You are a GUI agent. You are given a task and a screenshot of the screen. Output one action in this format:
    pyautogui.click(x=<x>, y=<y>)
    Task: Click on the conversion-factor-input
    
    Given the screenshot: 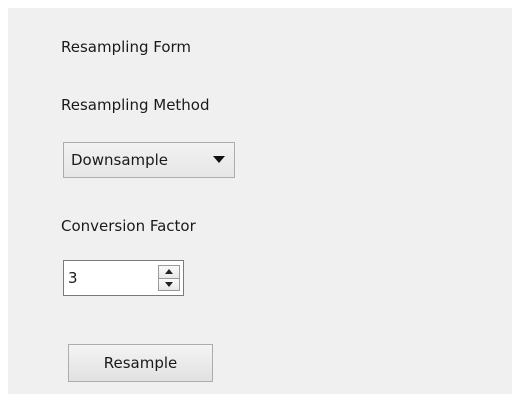 What is the action you would take?
    pyautogui.click(x=111, y=278)
    